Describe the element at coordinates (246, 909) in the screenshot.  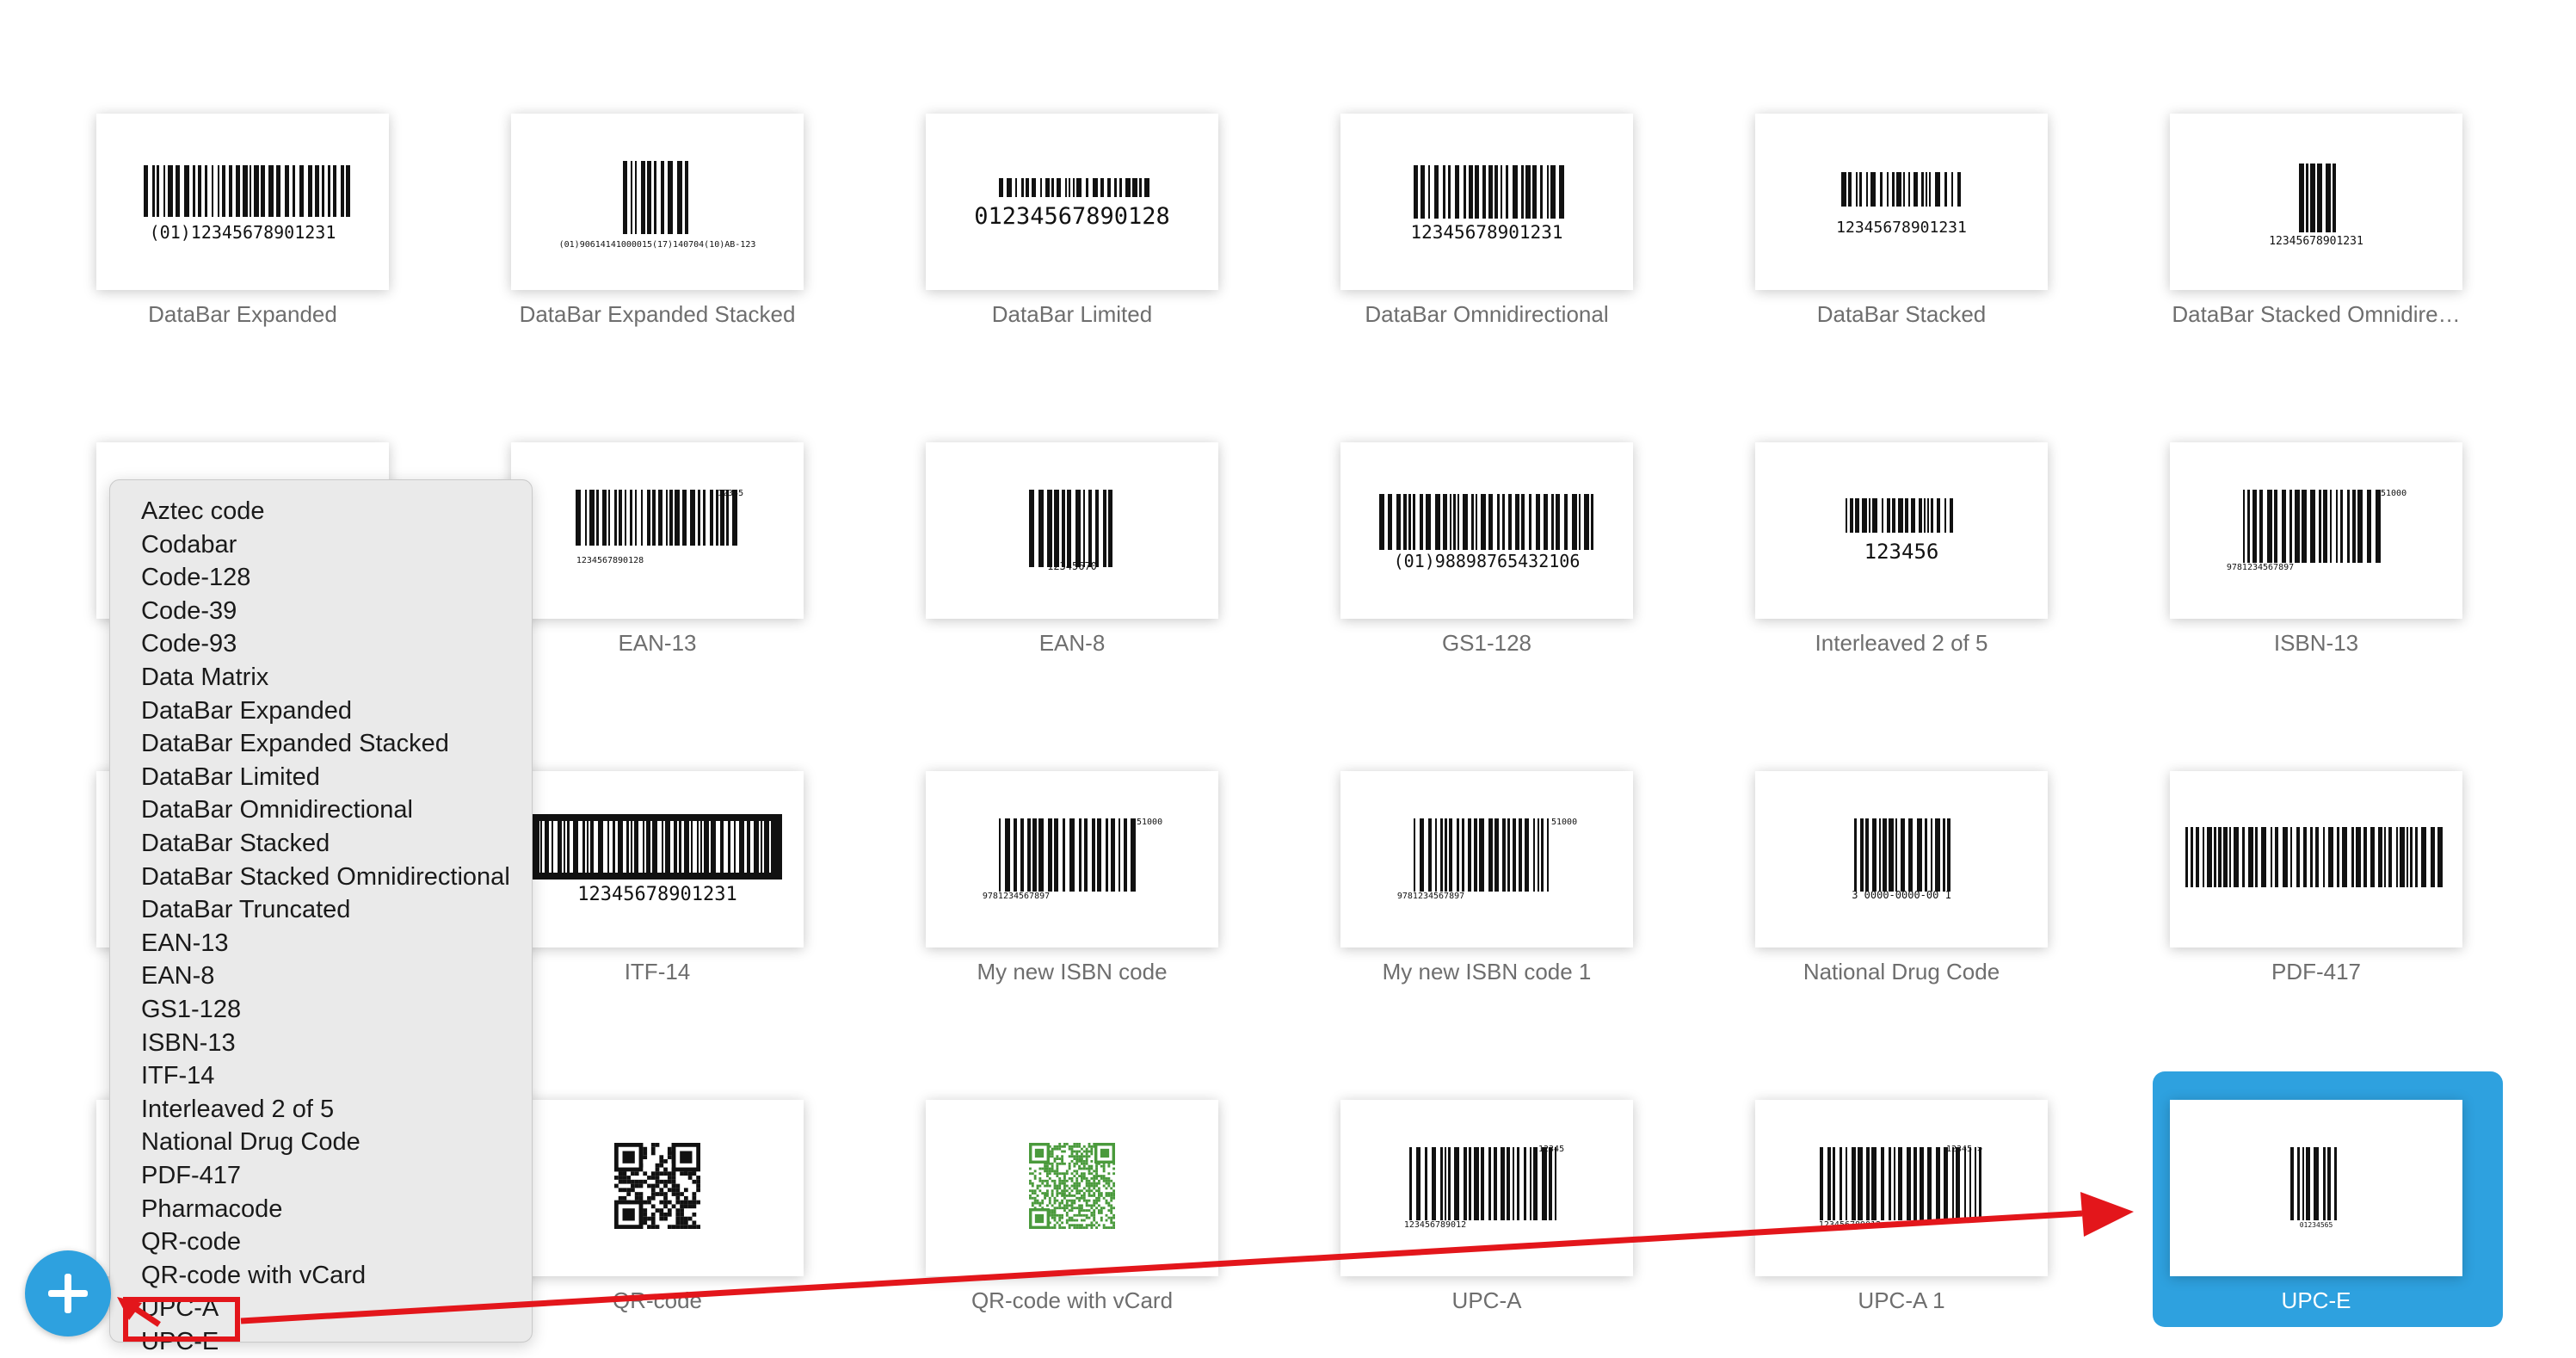
I see `menu-item: DataBar Truncated` at that location.